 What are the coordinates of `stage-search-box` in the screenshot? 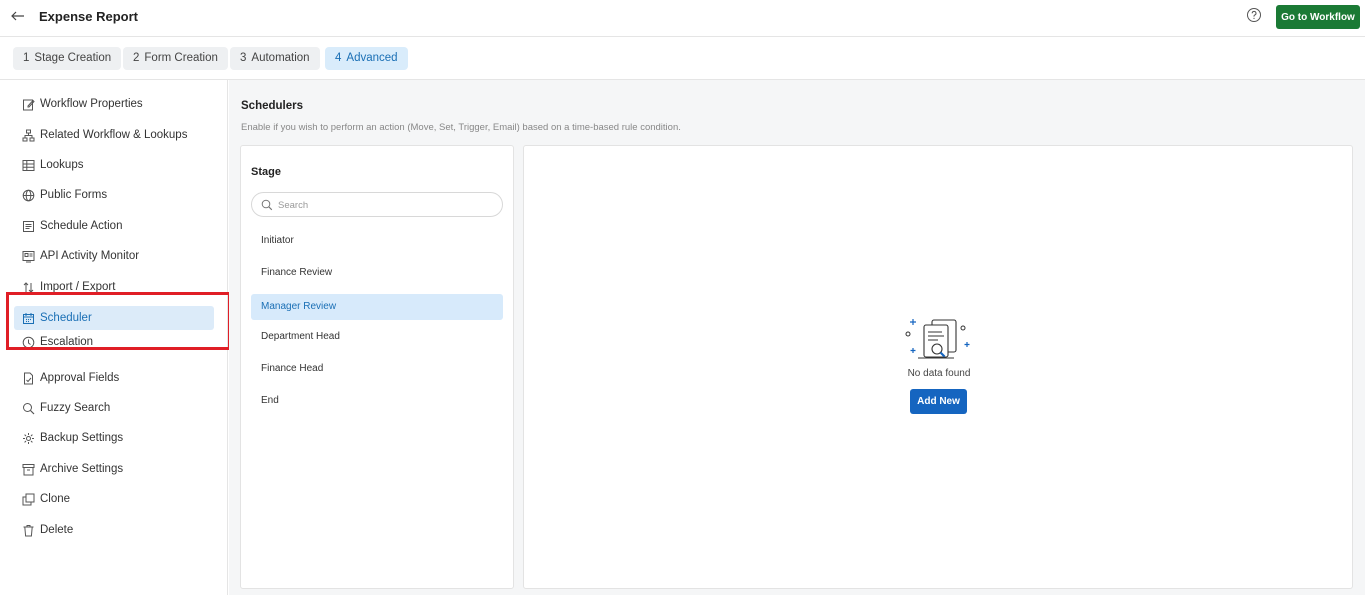 It's located at (377, 204).